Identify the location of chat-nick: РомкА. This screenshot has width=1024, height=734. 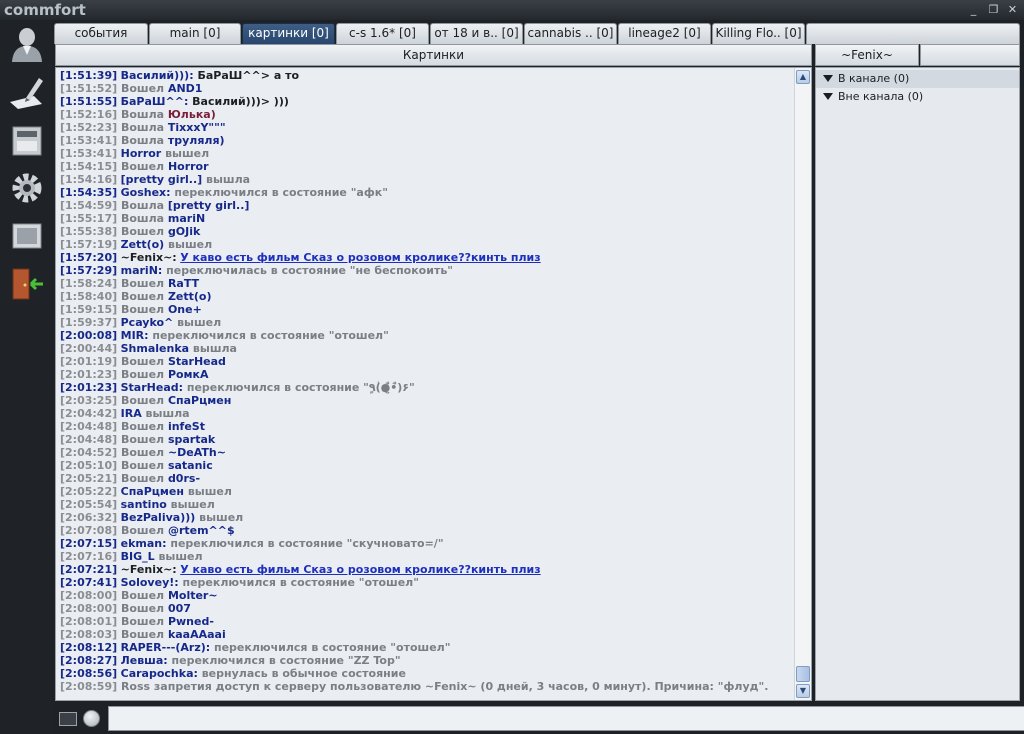
(188, 374).